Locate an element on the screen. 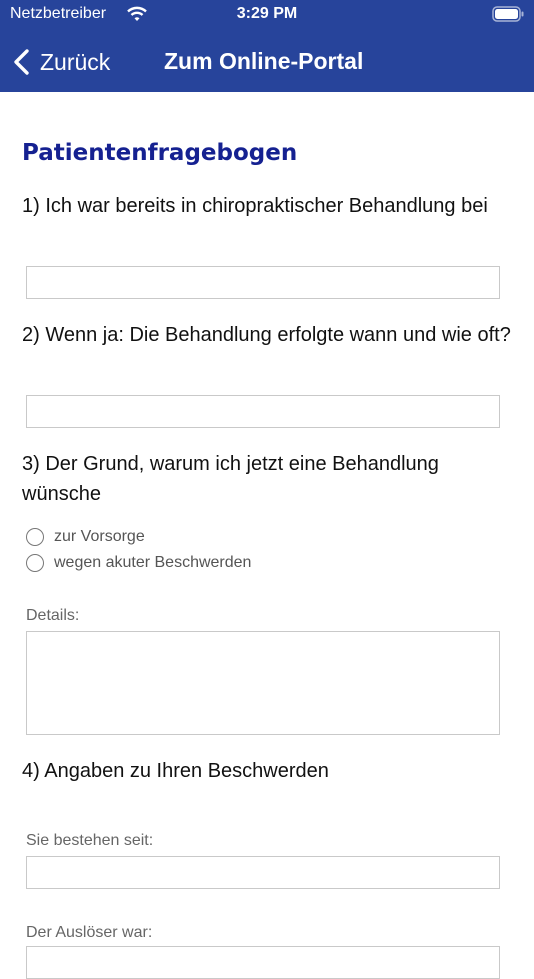 The width and height of the screenshot is (534, 979). back-button: Zurück is located at coordinates (61, 62).